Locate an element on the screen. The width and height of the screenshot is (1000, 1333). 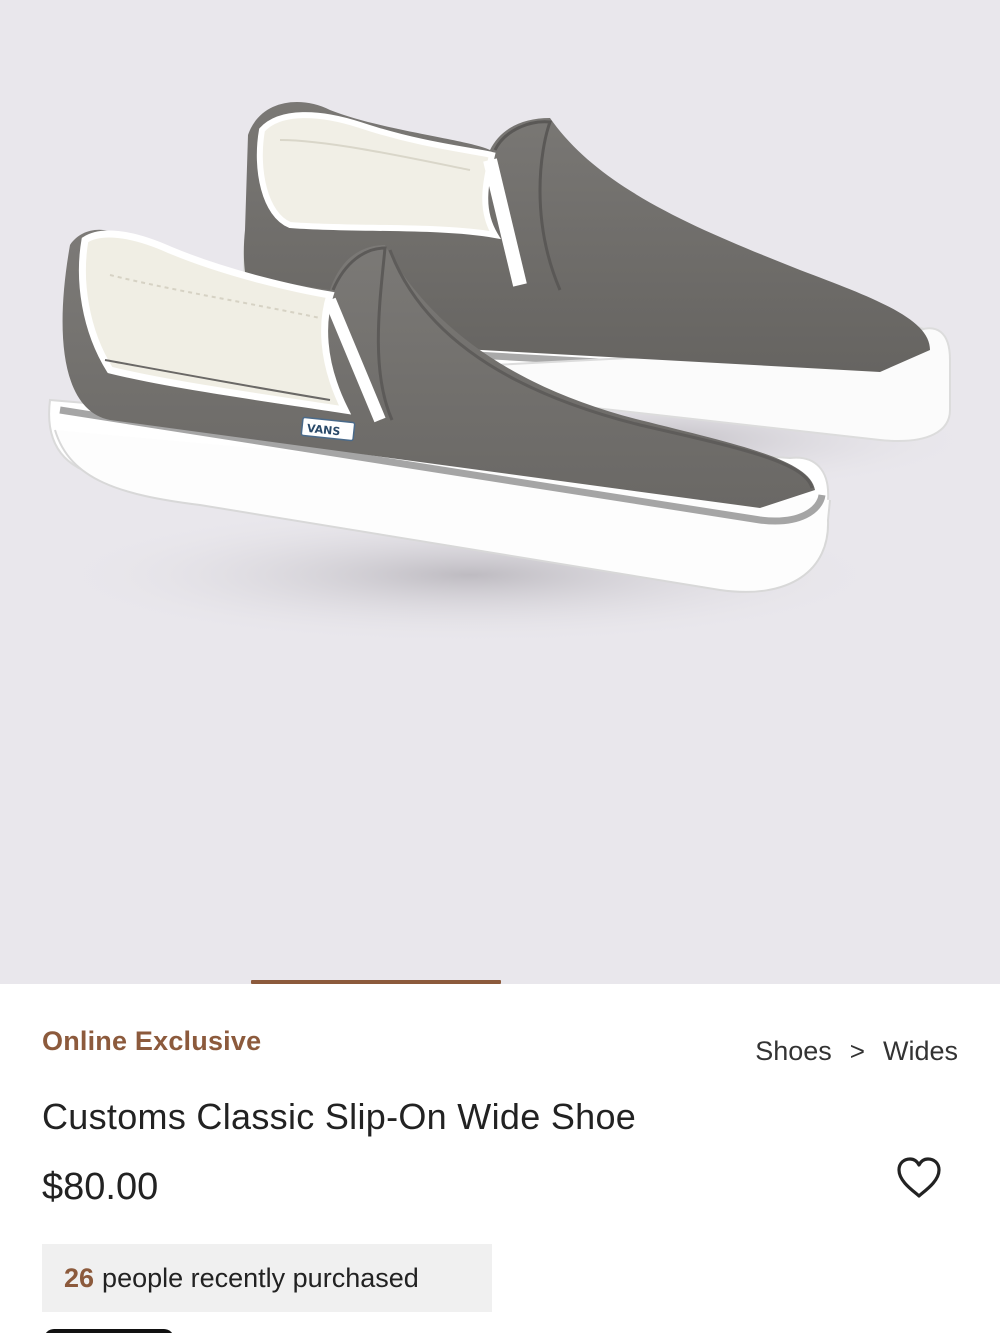
breadcrumb-item-shoes: Shoes is located at coordinates (793, 1051).